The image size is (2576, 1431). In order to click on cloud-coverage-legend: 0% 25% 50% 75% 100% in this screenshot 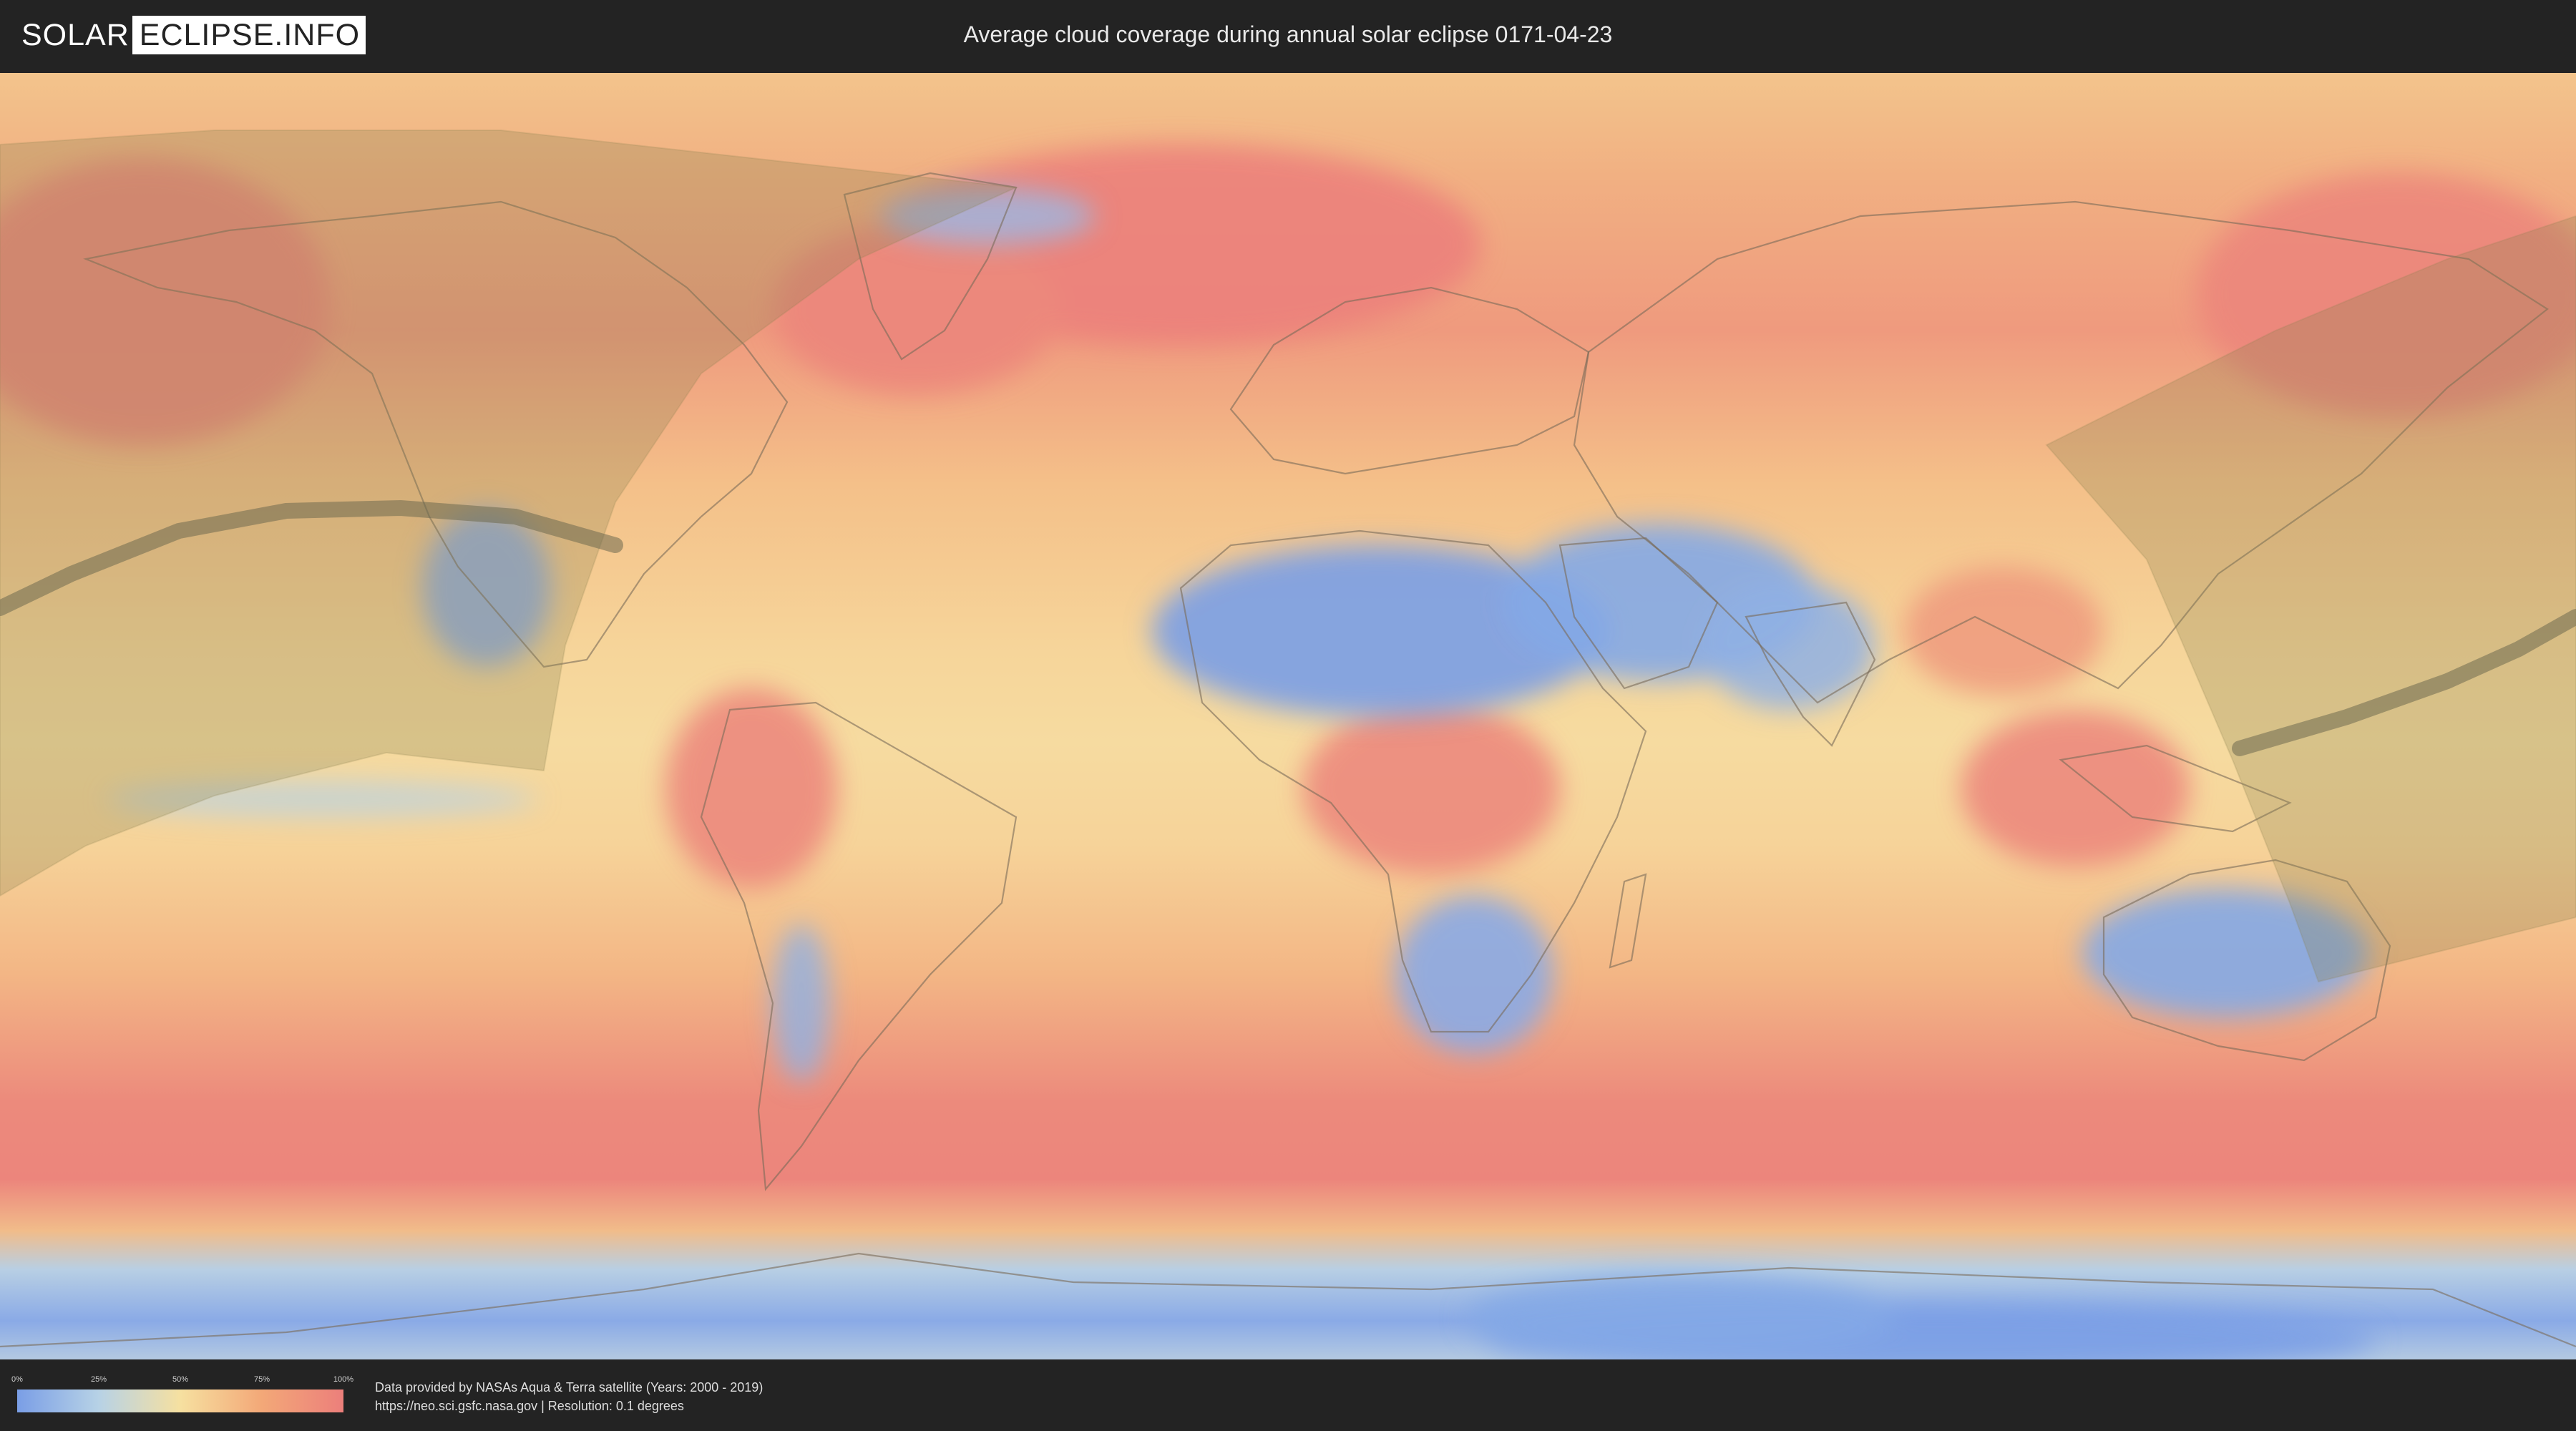, I will do `click(182, 1394)`.